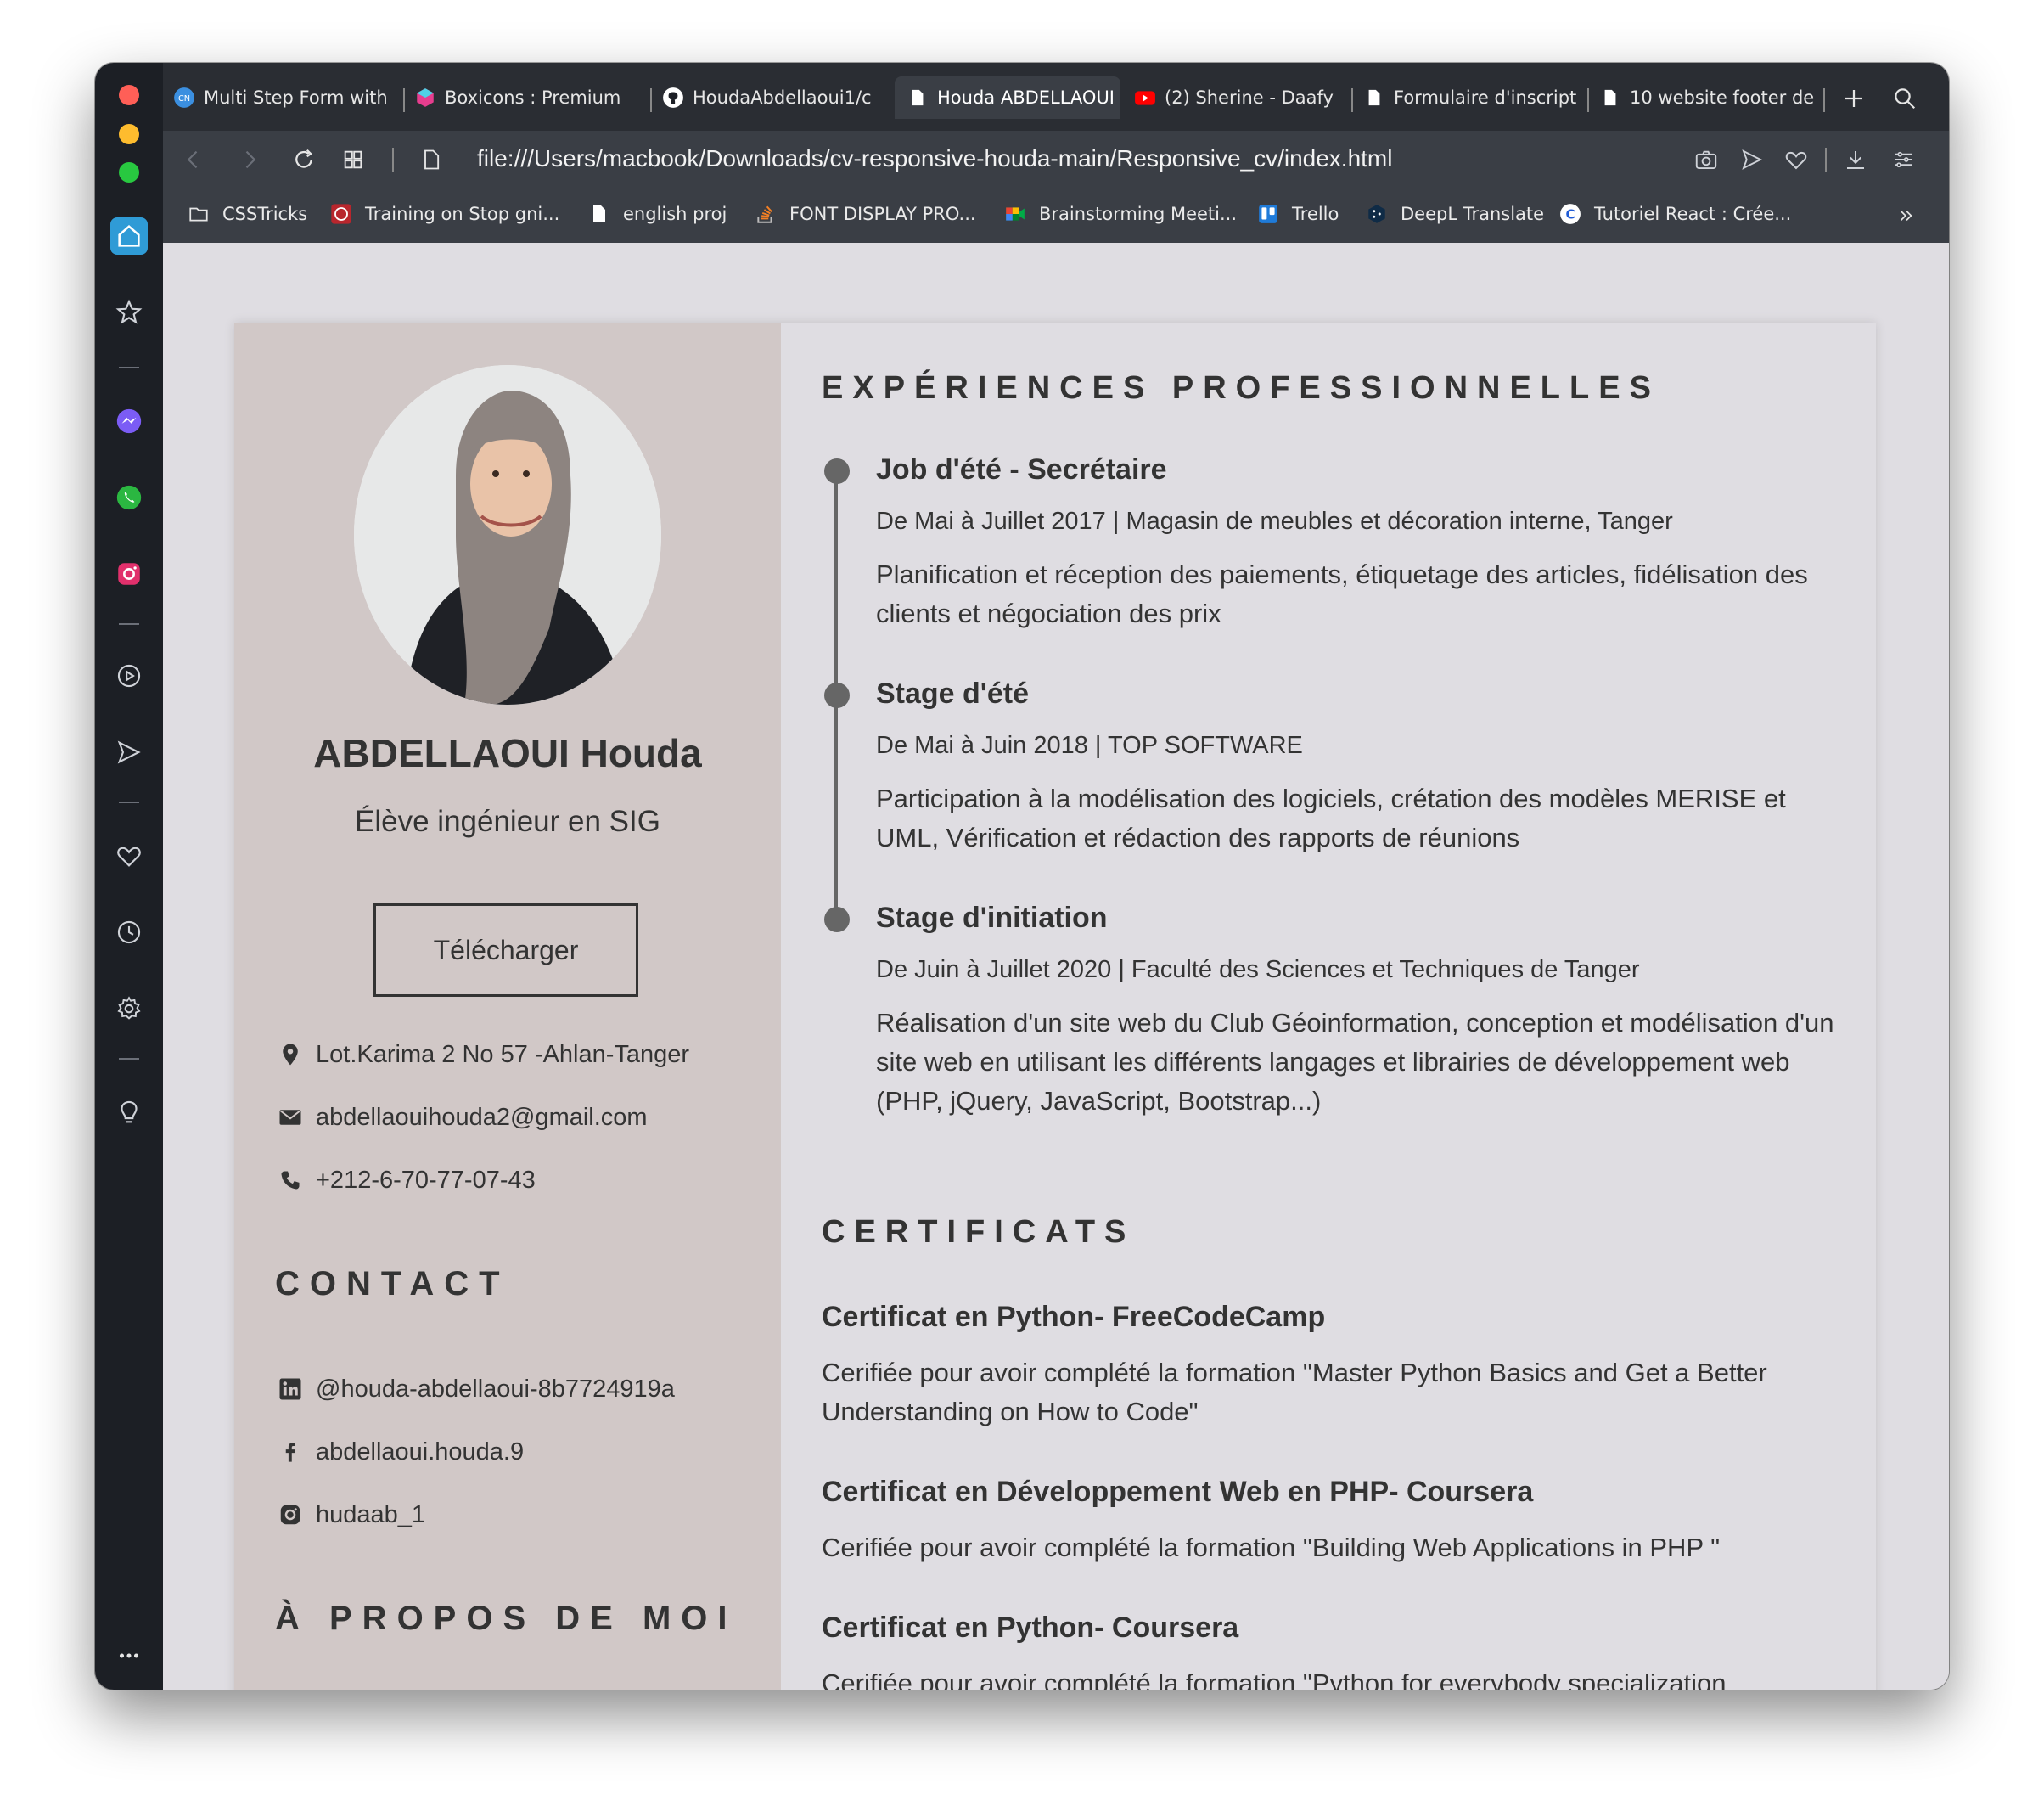 The height and width of the screenshot is (1817, 2044). Describe the element at coordinates (503, 1054) in the screenshot. I see `address-text: Lot.Karima 2 No 57 -Ahlan-Tanger` at that location.